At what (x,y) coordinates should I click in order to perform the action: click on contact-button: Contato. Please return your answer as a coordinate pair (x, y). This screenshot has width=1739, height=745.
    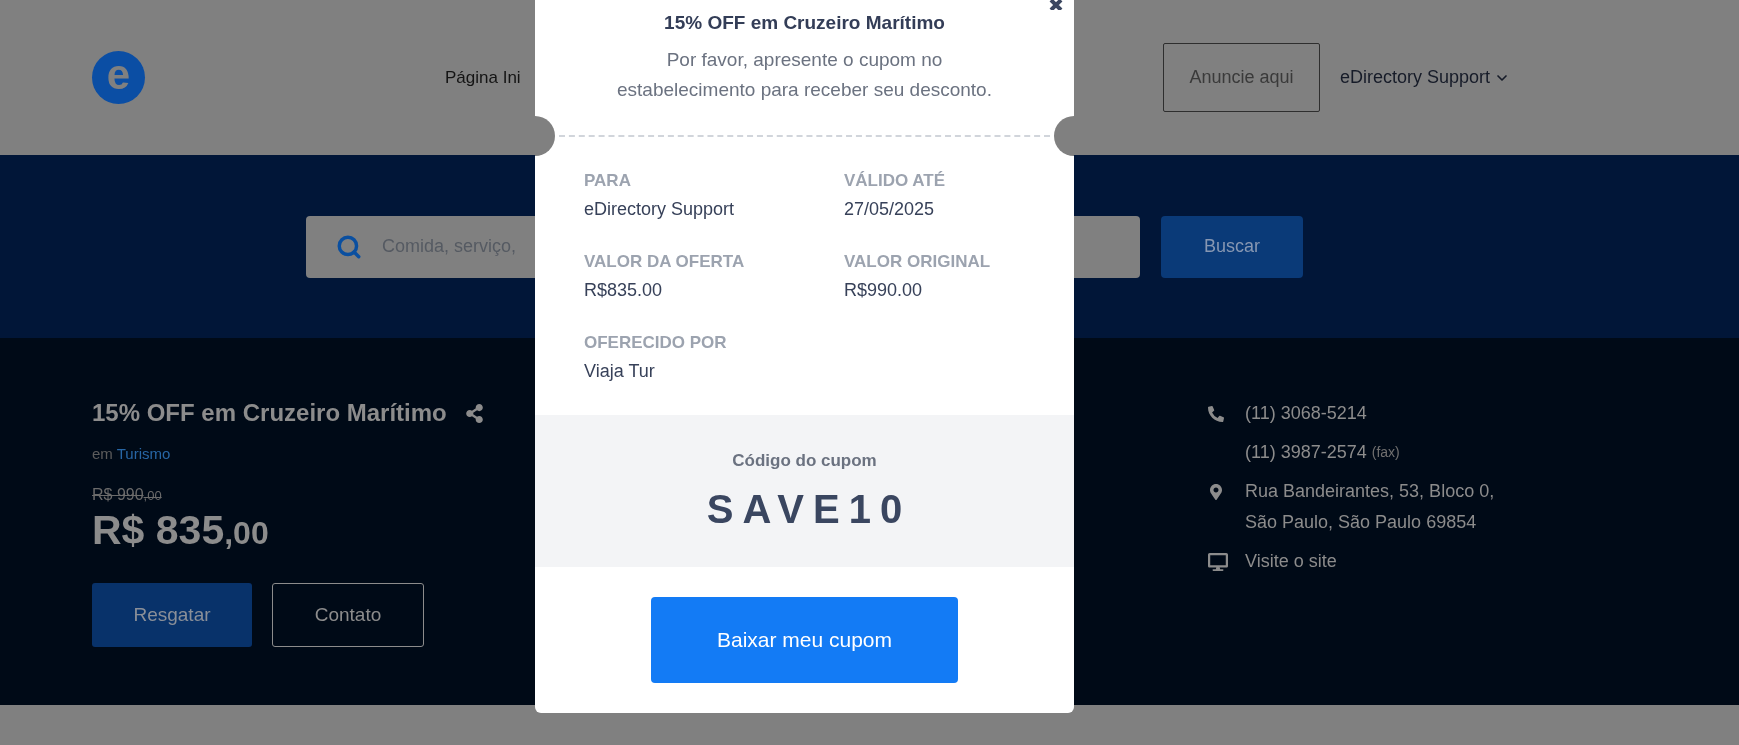
    Looking at the image, I should click on (348, 615).